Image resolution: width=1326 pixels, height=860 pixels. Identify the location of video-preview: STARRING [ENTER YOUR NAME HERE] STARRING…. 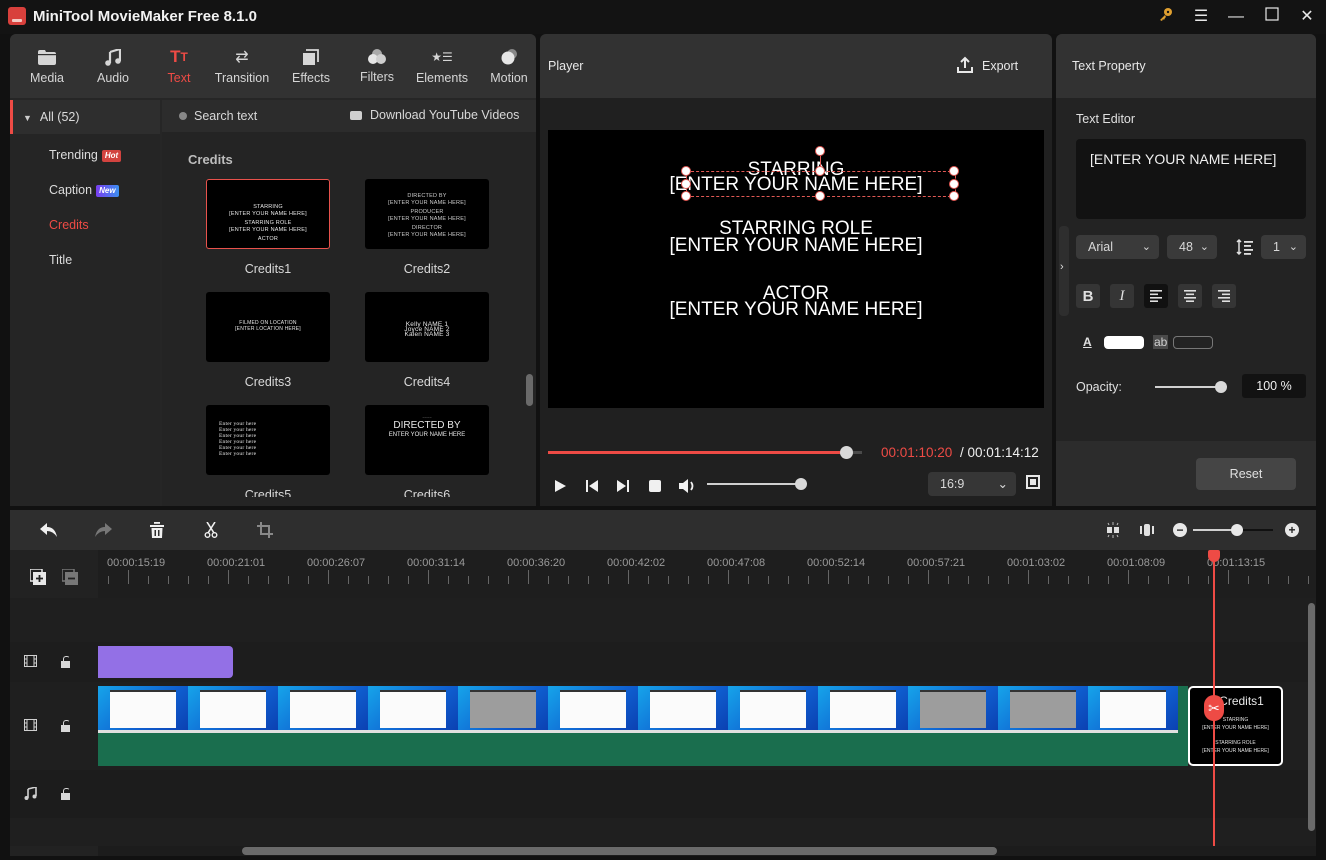
(796, 269).